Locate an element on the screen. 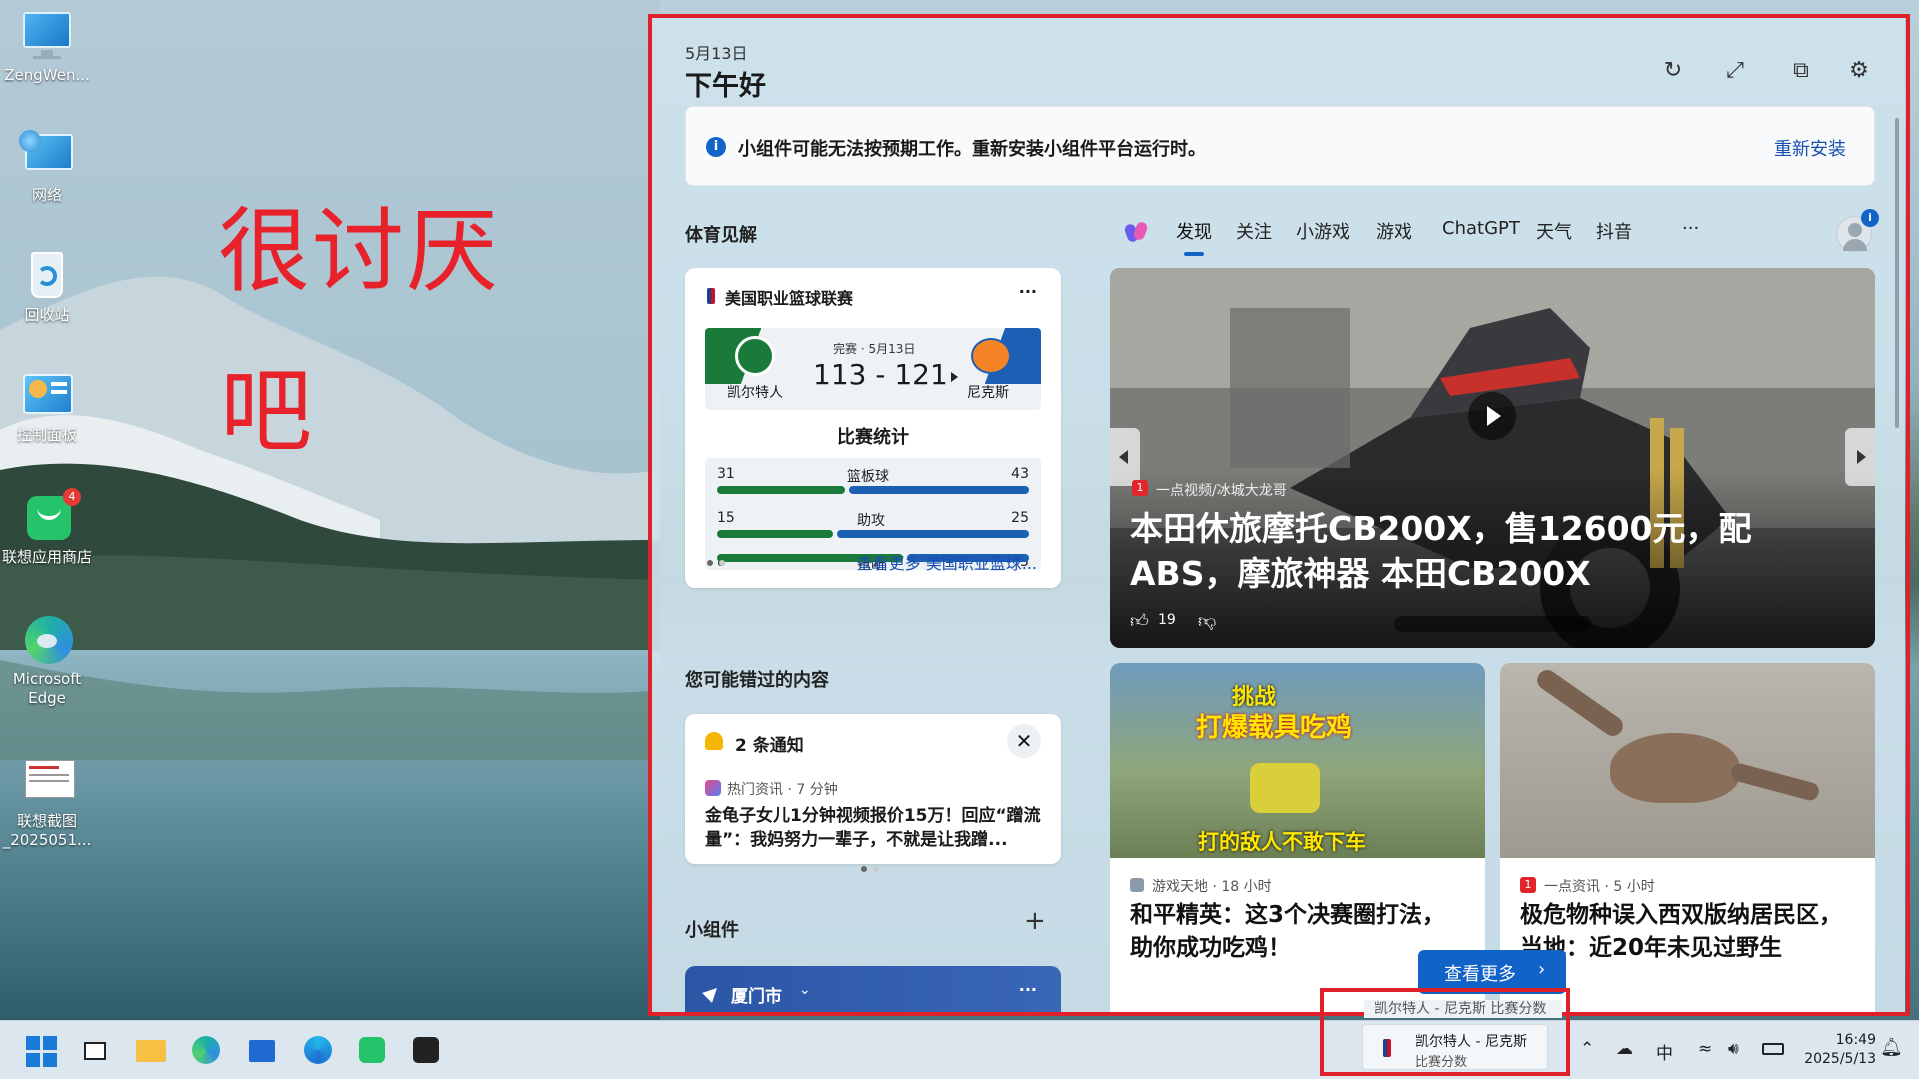 This screenshot has width=1919, height=1079. file-explorer-button is located at coordinates (150, 1050).